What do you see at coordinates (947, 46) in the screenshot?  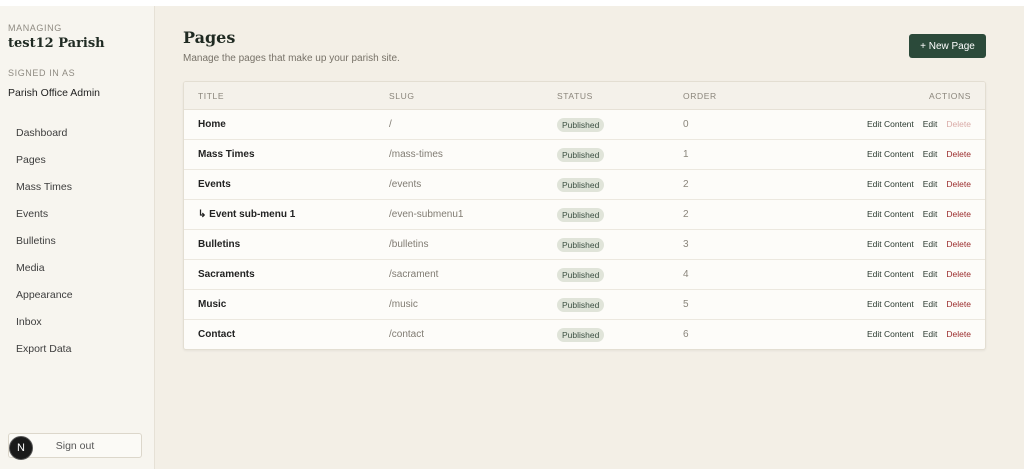 I see `new-page-button: + New Page` at bounding box center [947, 46].